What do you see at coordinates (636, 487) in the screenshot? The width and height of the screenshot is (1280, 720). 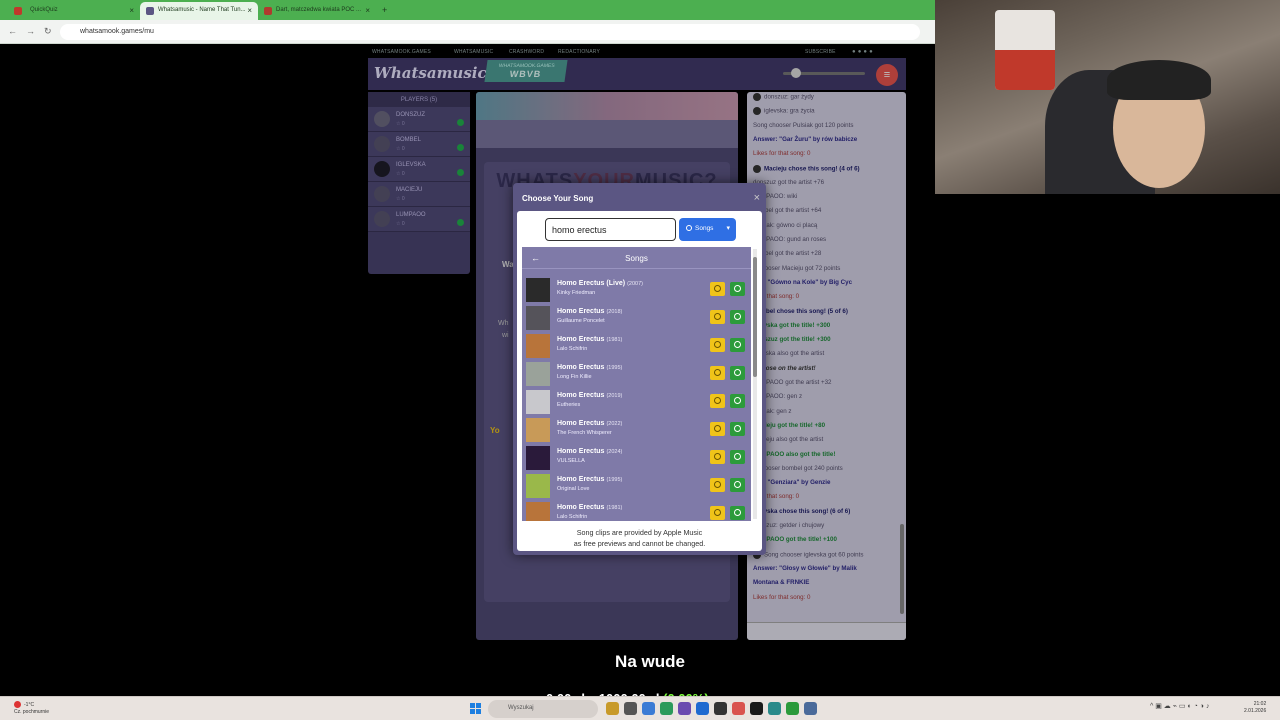 I see `song-result-row: Homo Erectus (1995) Original Love` at bounding box center [636, 487].